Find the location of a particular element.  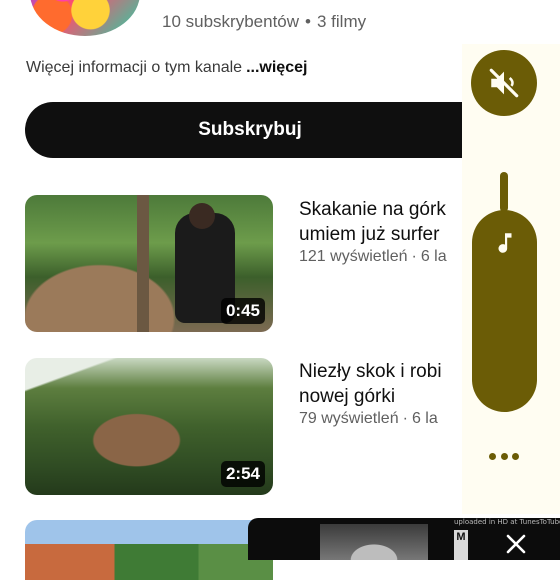

close-button is located at coordinates (516, 544).